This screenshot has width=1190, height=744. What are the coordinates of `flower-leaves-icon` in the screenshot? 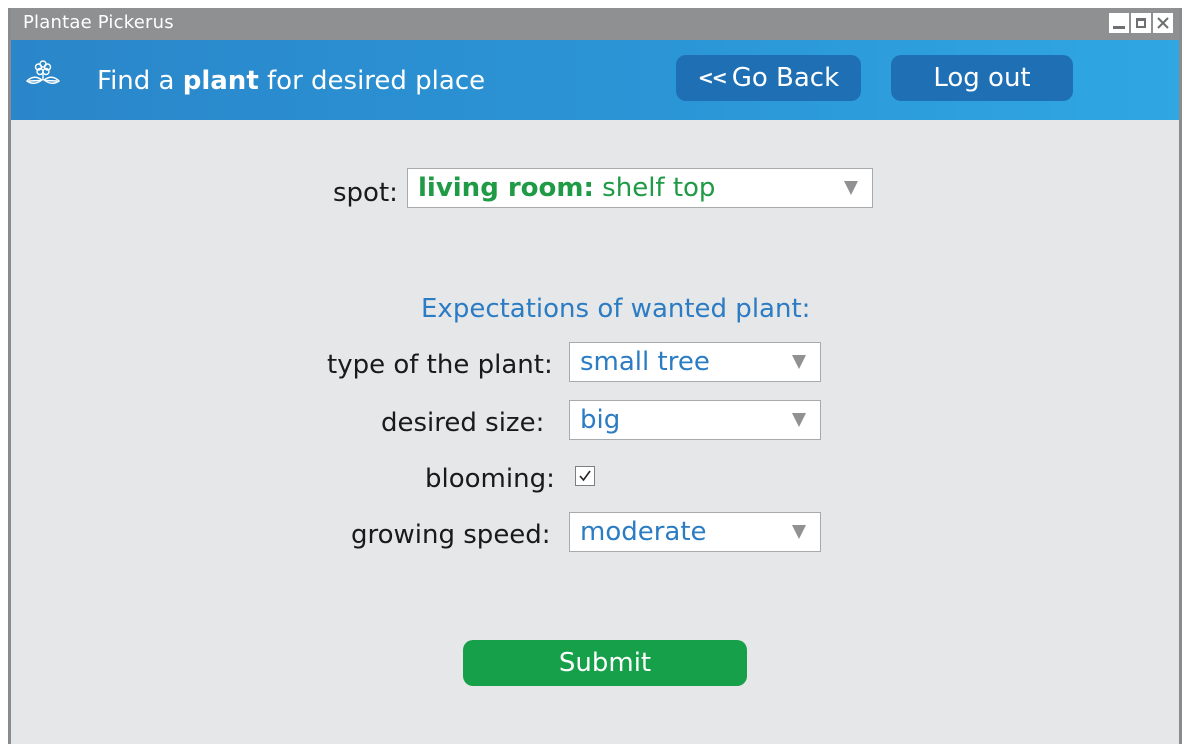 It's located at (43, 72).